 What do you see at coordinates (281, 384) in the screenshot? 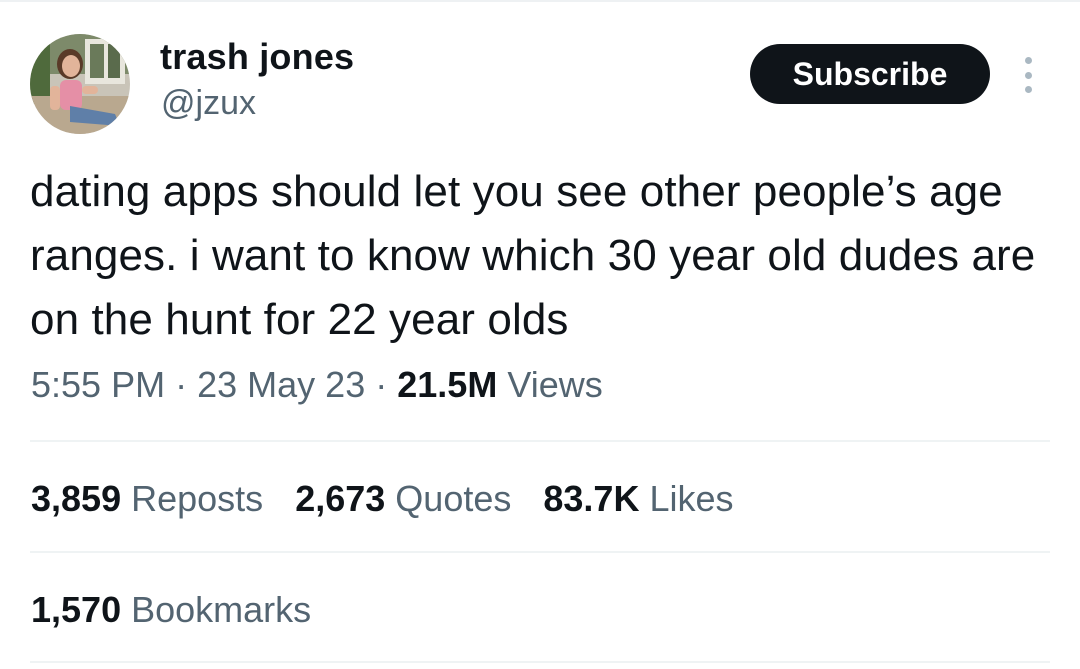
I see `tweet-date: 23 May 23` at bounding box center [281, 384].